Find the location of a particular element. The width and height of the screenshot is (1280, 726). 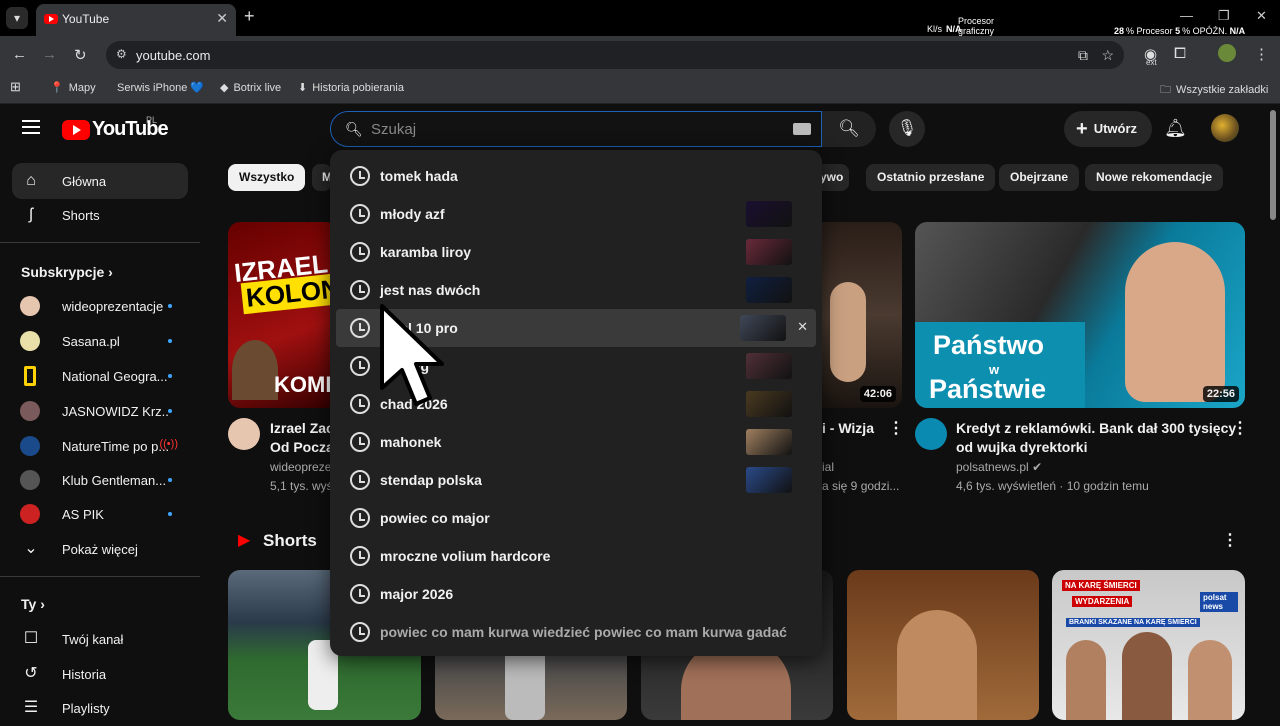

chip-watched: Obejrzane is located at coordinates (1039, 177).